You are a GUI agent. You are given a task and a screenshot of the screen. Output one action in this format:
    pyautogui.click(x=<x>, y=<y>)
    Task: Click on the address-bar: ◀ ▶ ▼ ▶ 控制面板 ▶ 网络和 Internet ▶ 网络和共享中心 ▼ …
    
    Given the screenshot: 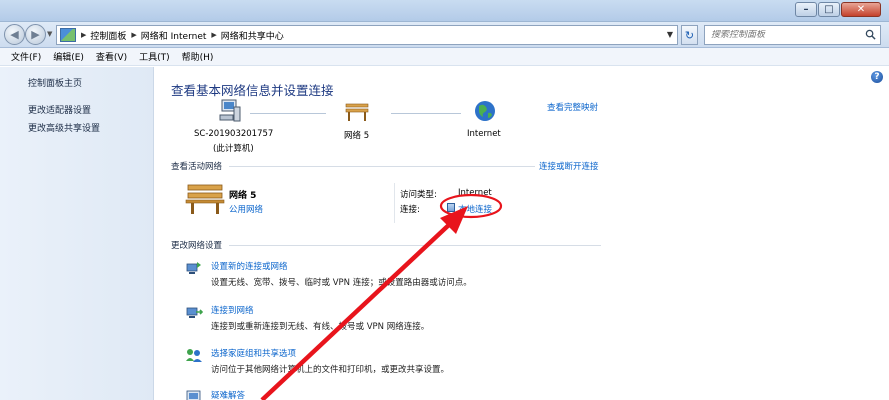 What is the action you would take?
    pyautogui.click(x=444, y=35)
    